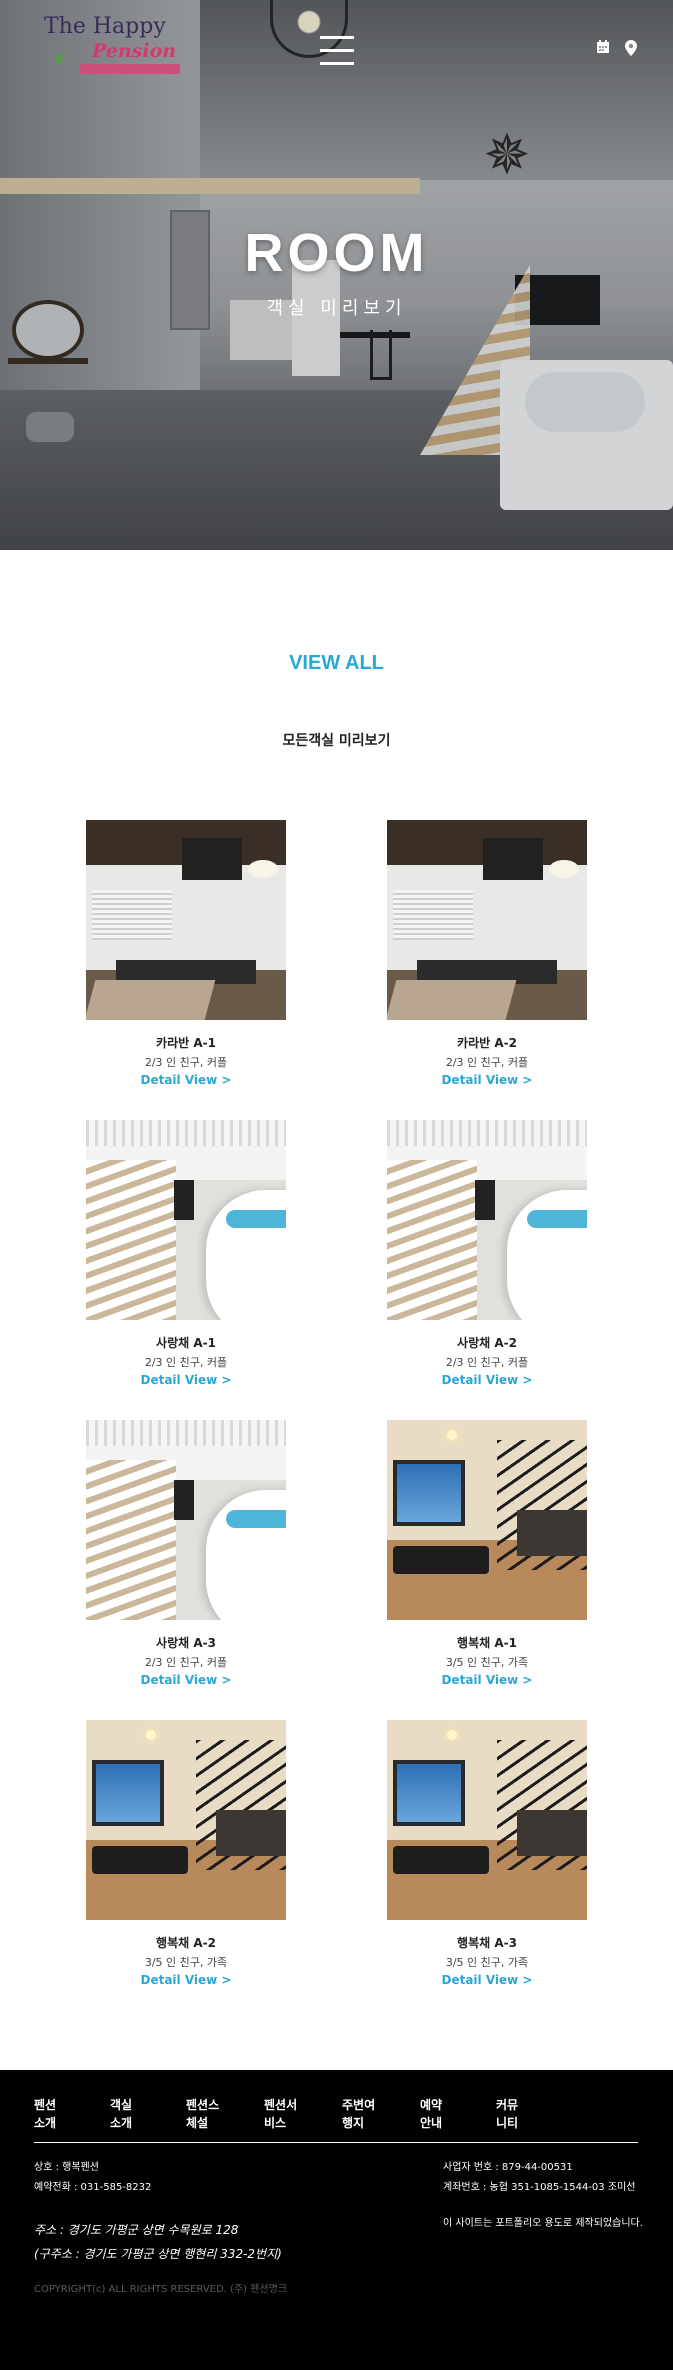 The width and height of the screenshot is (673, 2370). Describe the element at coordinates (336, 2142) in the screenshot. I see `footer-divider` at that location.